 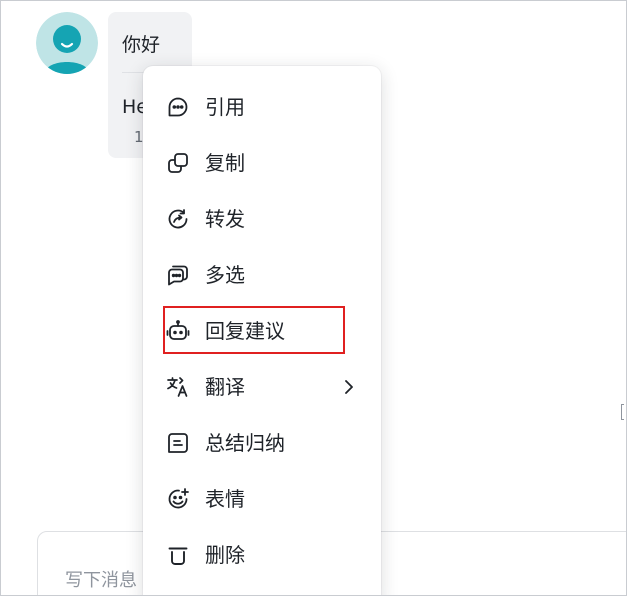 What do you see at coordinates (225, 107) in the screenshot?
I see `menu-item-label: 引用` at bounding box center [225, 107].